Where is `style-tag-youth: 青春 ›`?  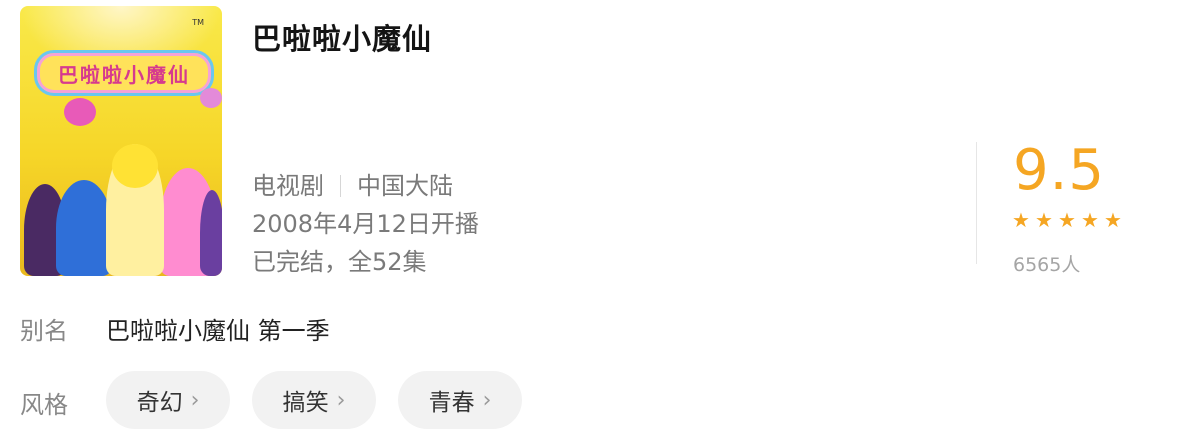
style-tag-youth: 青春 › is located at coordinates (460, 400).